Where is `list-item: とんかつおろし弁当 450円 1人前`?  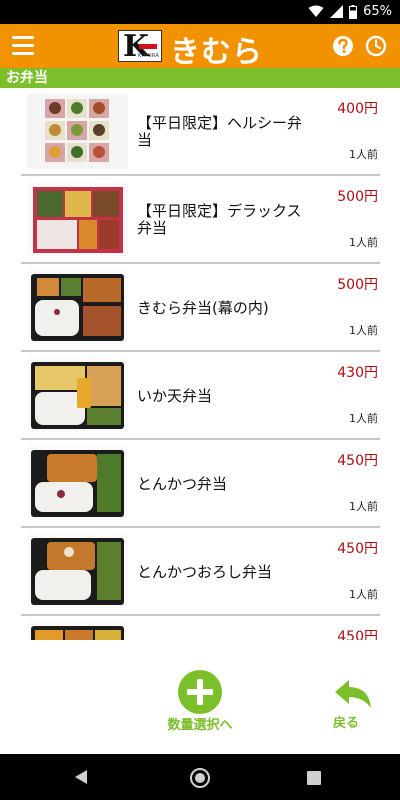
list-item: とんかつおろし弁当 450円 1人前 is located at coordinates (200, 572).